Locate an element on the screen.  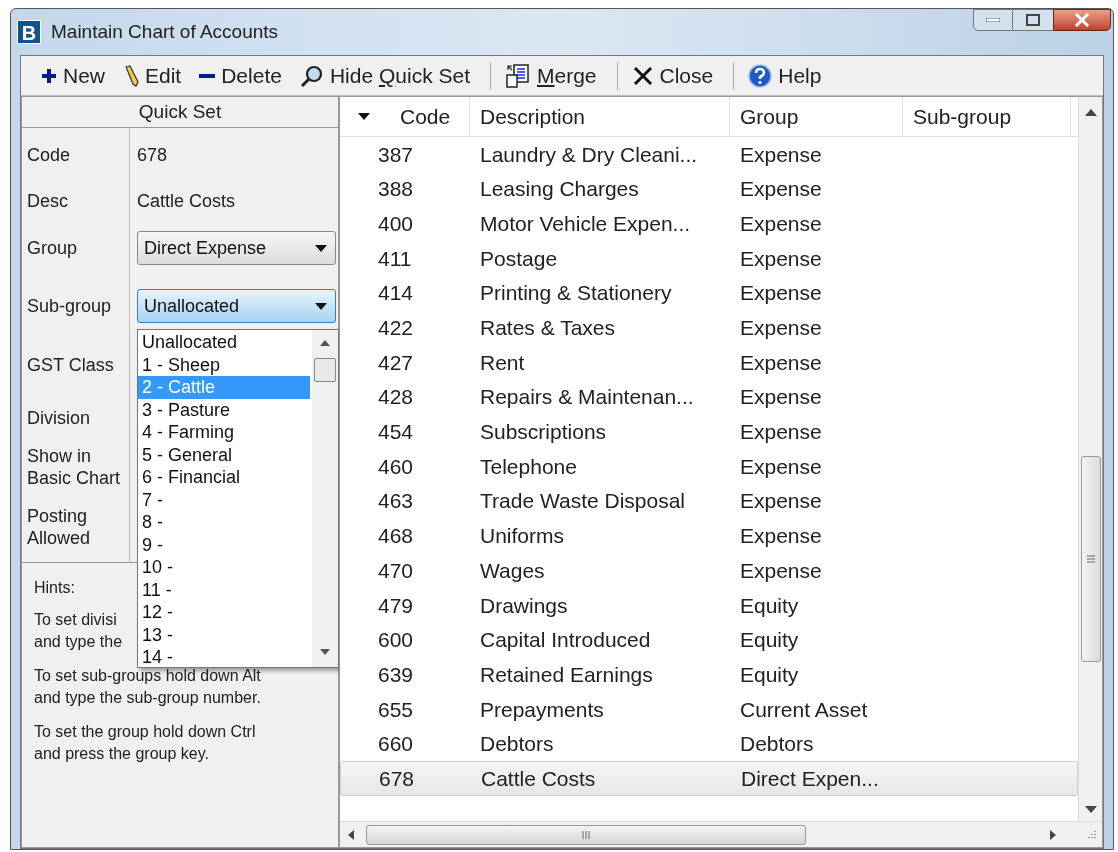
minimize-button is located at coordinates (993, 20).